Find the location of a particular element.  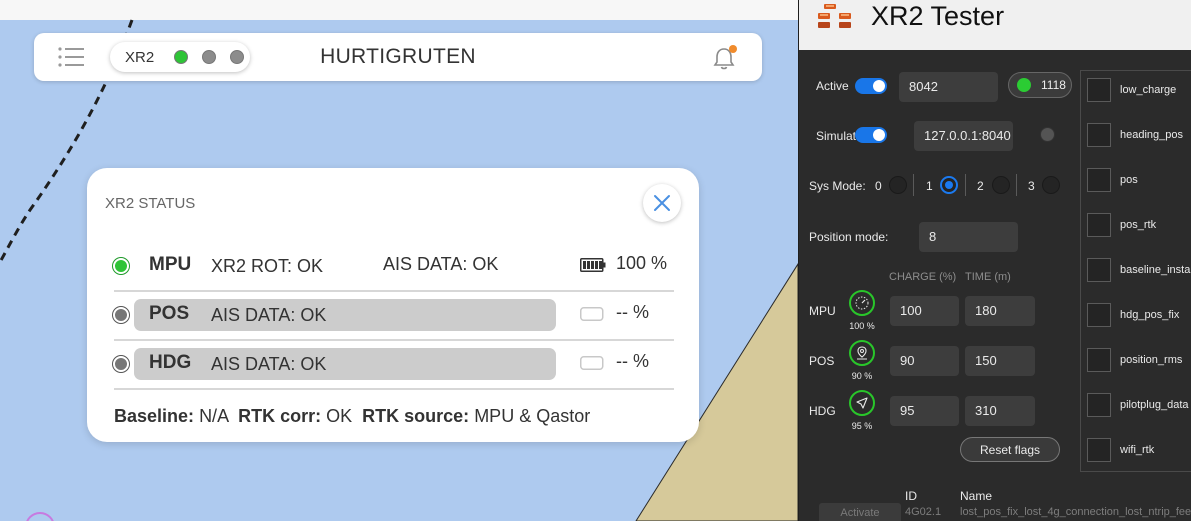

flag-label: baseline_insta is located at coordinates (1155, 270).